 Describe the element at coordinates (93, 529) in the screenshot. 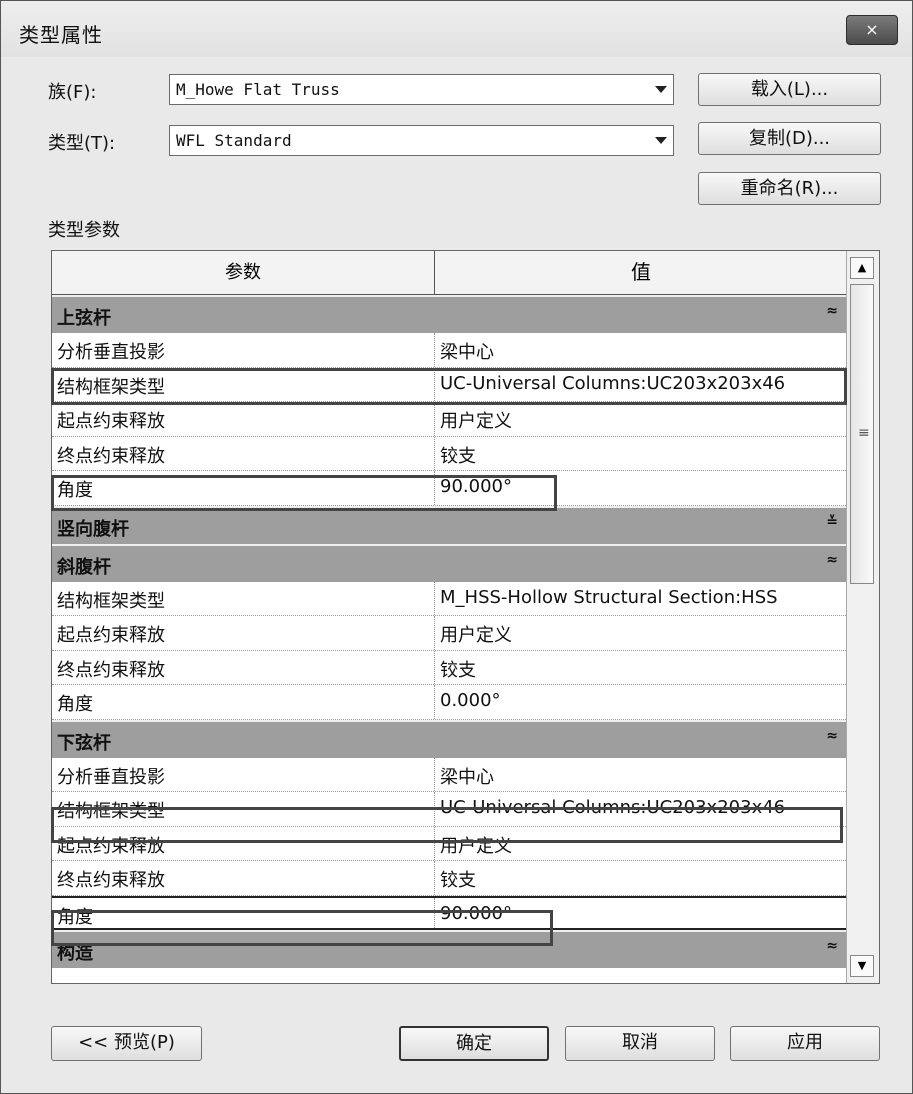

I see `group-title: 竖向腹杆` at that location.